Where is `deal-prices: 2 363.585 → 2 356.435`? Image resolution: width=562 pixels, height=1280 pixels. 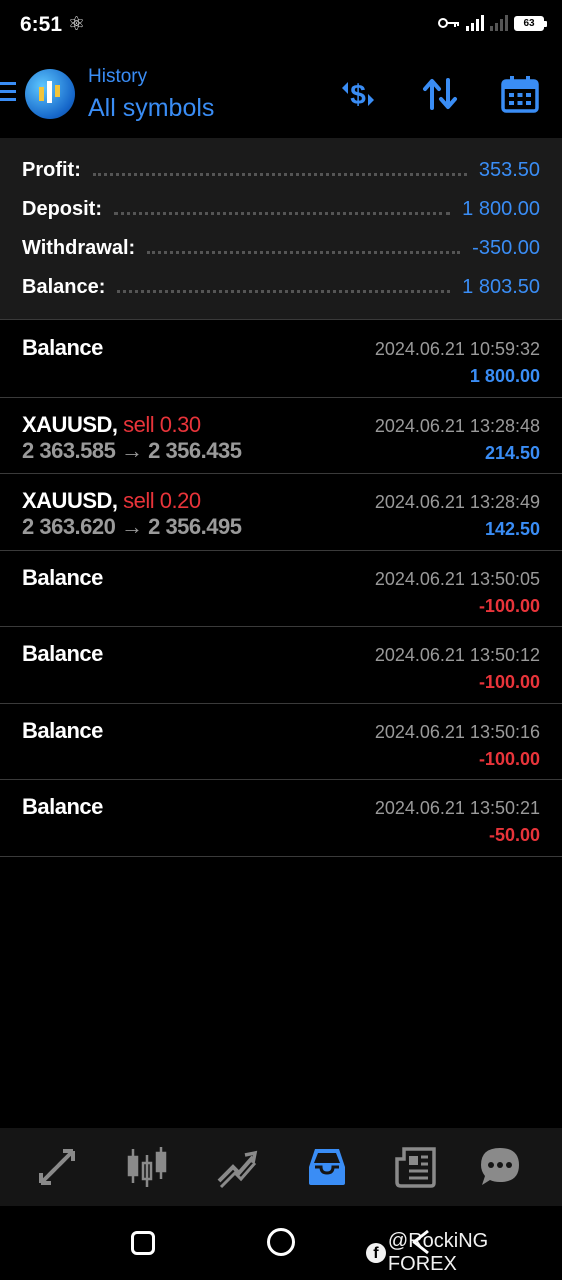
deal-prices: 2 363.585 → 2 356.435 is located at coordinates (132, 450).